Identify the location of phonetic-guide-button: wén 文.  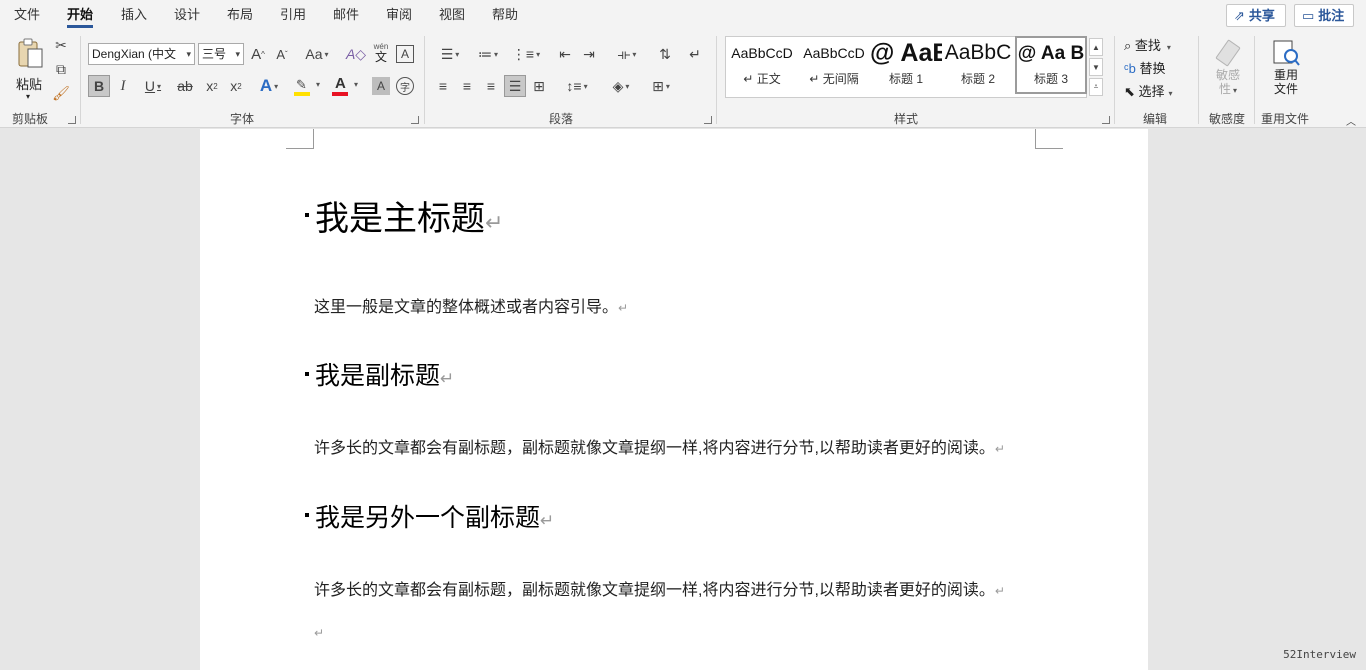
(381, 54).